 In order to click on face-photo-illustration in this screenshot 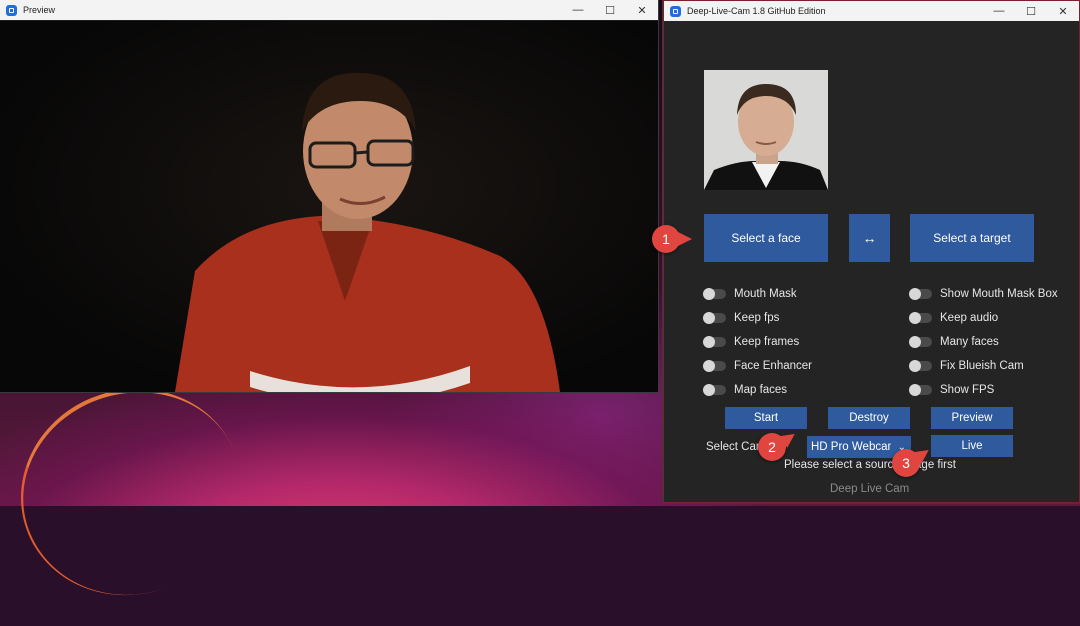, I will do `click(766, 130)`.